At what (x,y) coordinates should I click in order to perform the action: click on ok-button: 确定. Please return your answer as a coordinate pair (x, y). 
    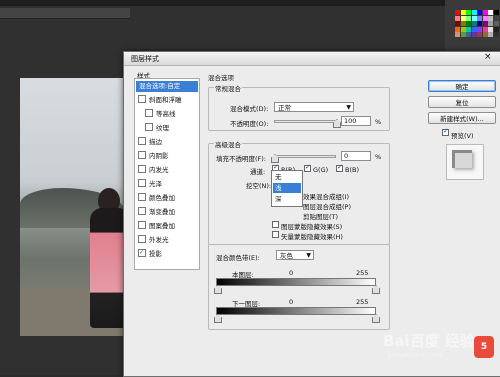
    Looking at the image, I should click on (462, 86).